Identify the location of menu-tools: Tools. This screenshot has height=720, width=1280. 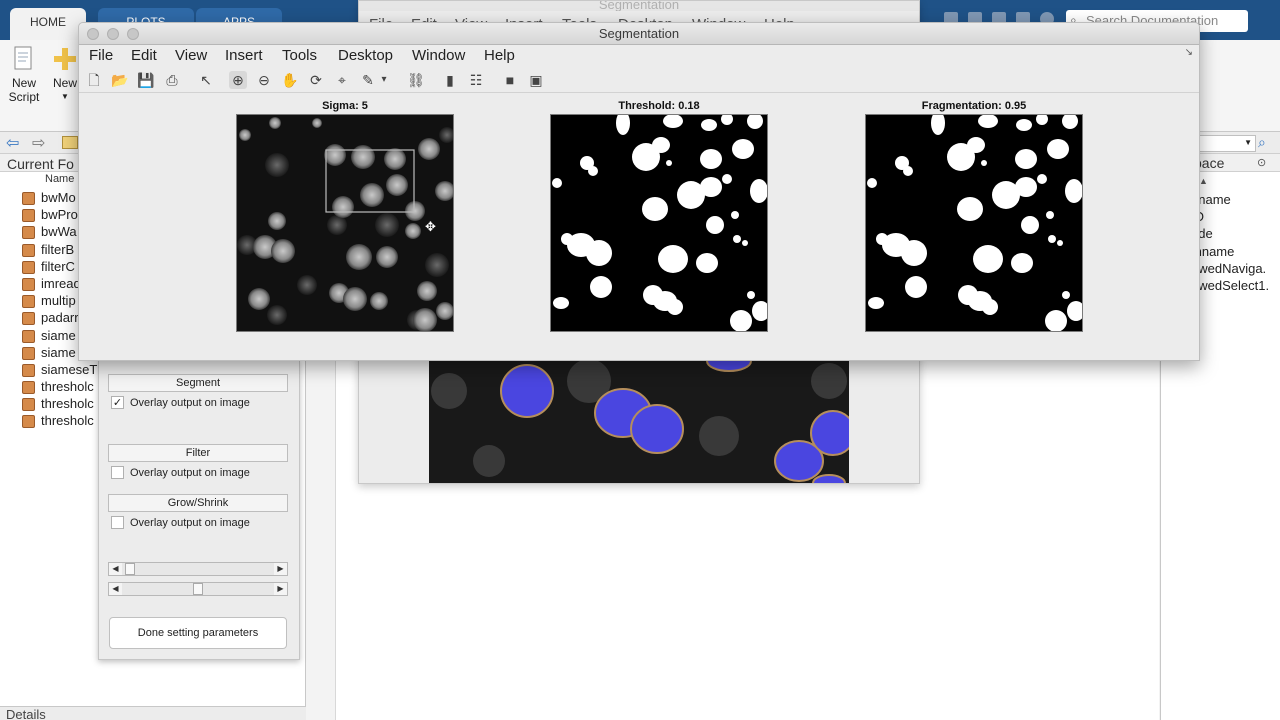
(299, 55).